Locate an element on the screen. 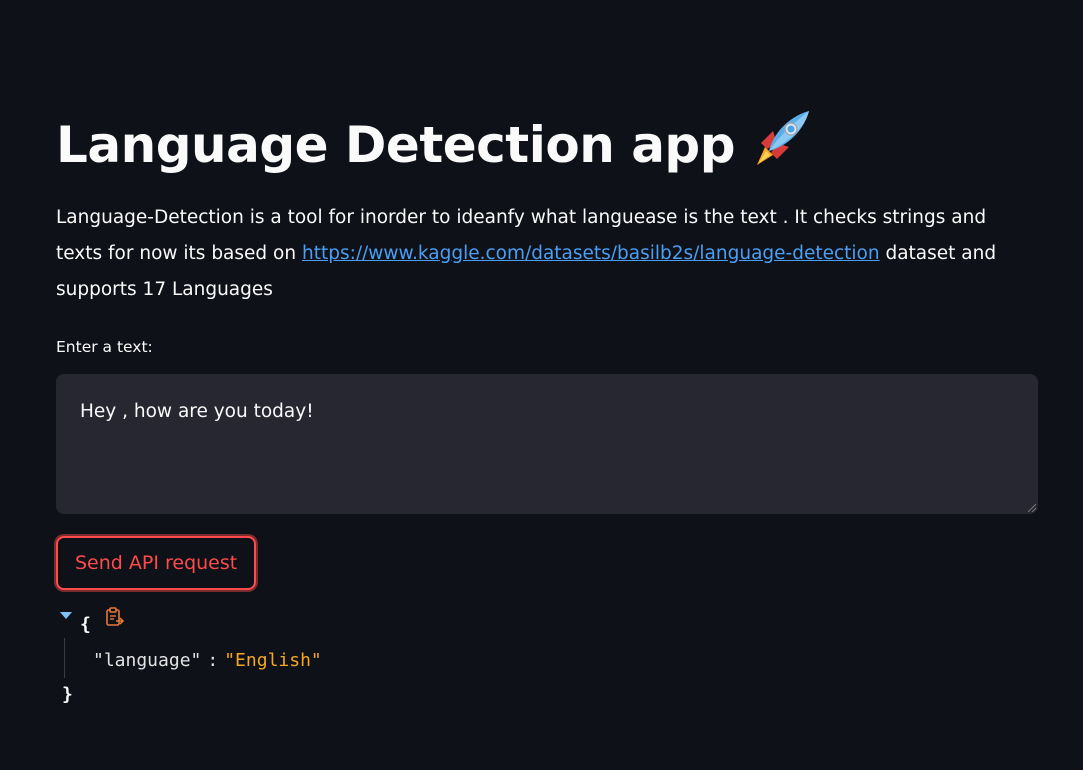 This screenshot has width=1083, height=770. json-response-viewer: { "language": "English" } is located at coordinates (547, 662).